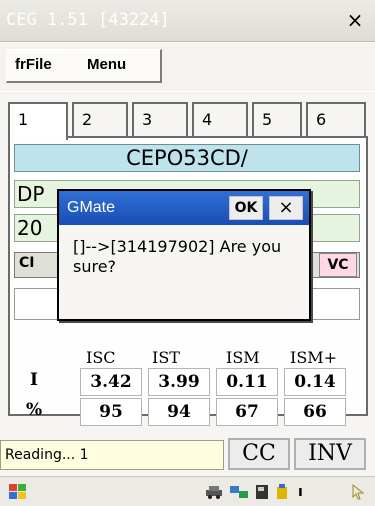  I want to click on dialog-close-button: ×, so click(286, 208).